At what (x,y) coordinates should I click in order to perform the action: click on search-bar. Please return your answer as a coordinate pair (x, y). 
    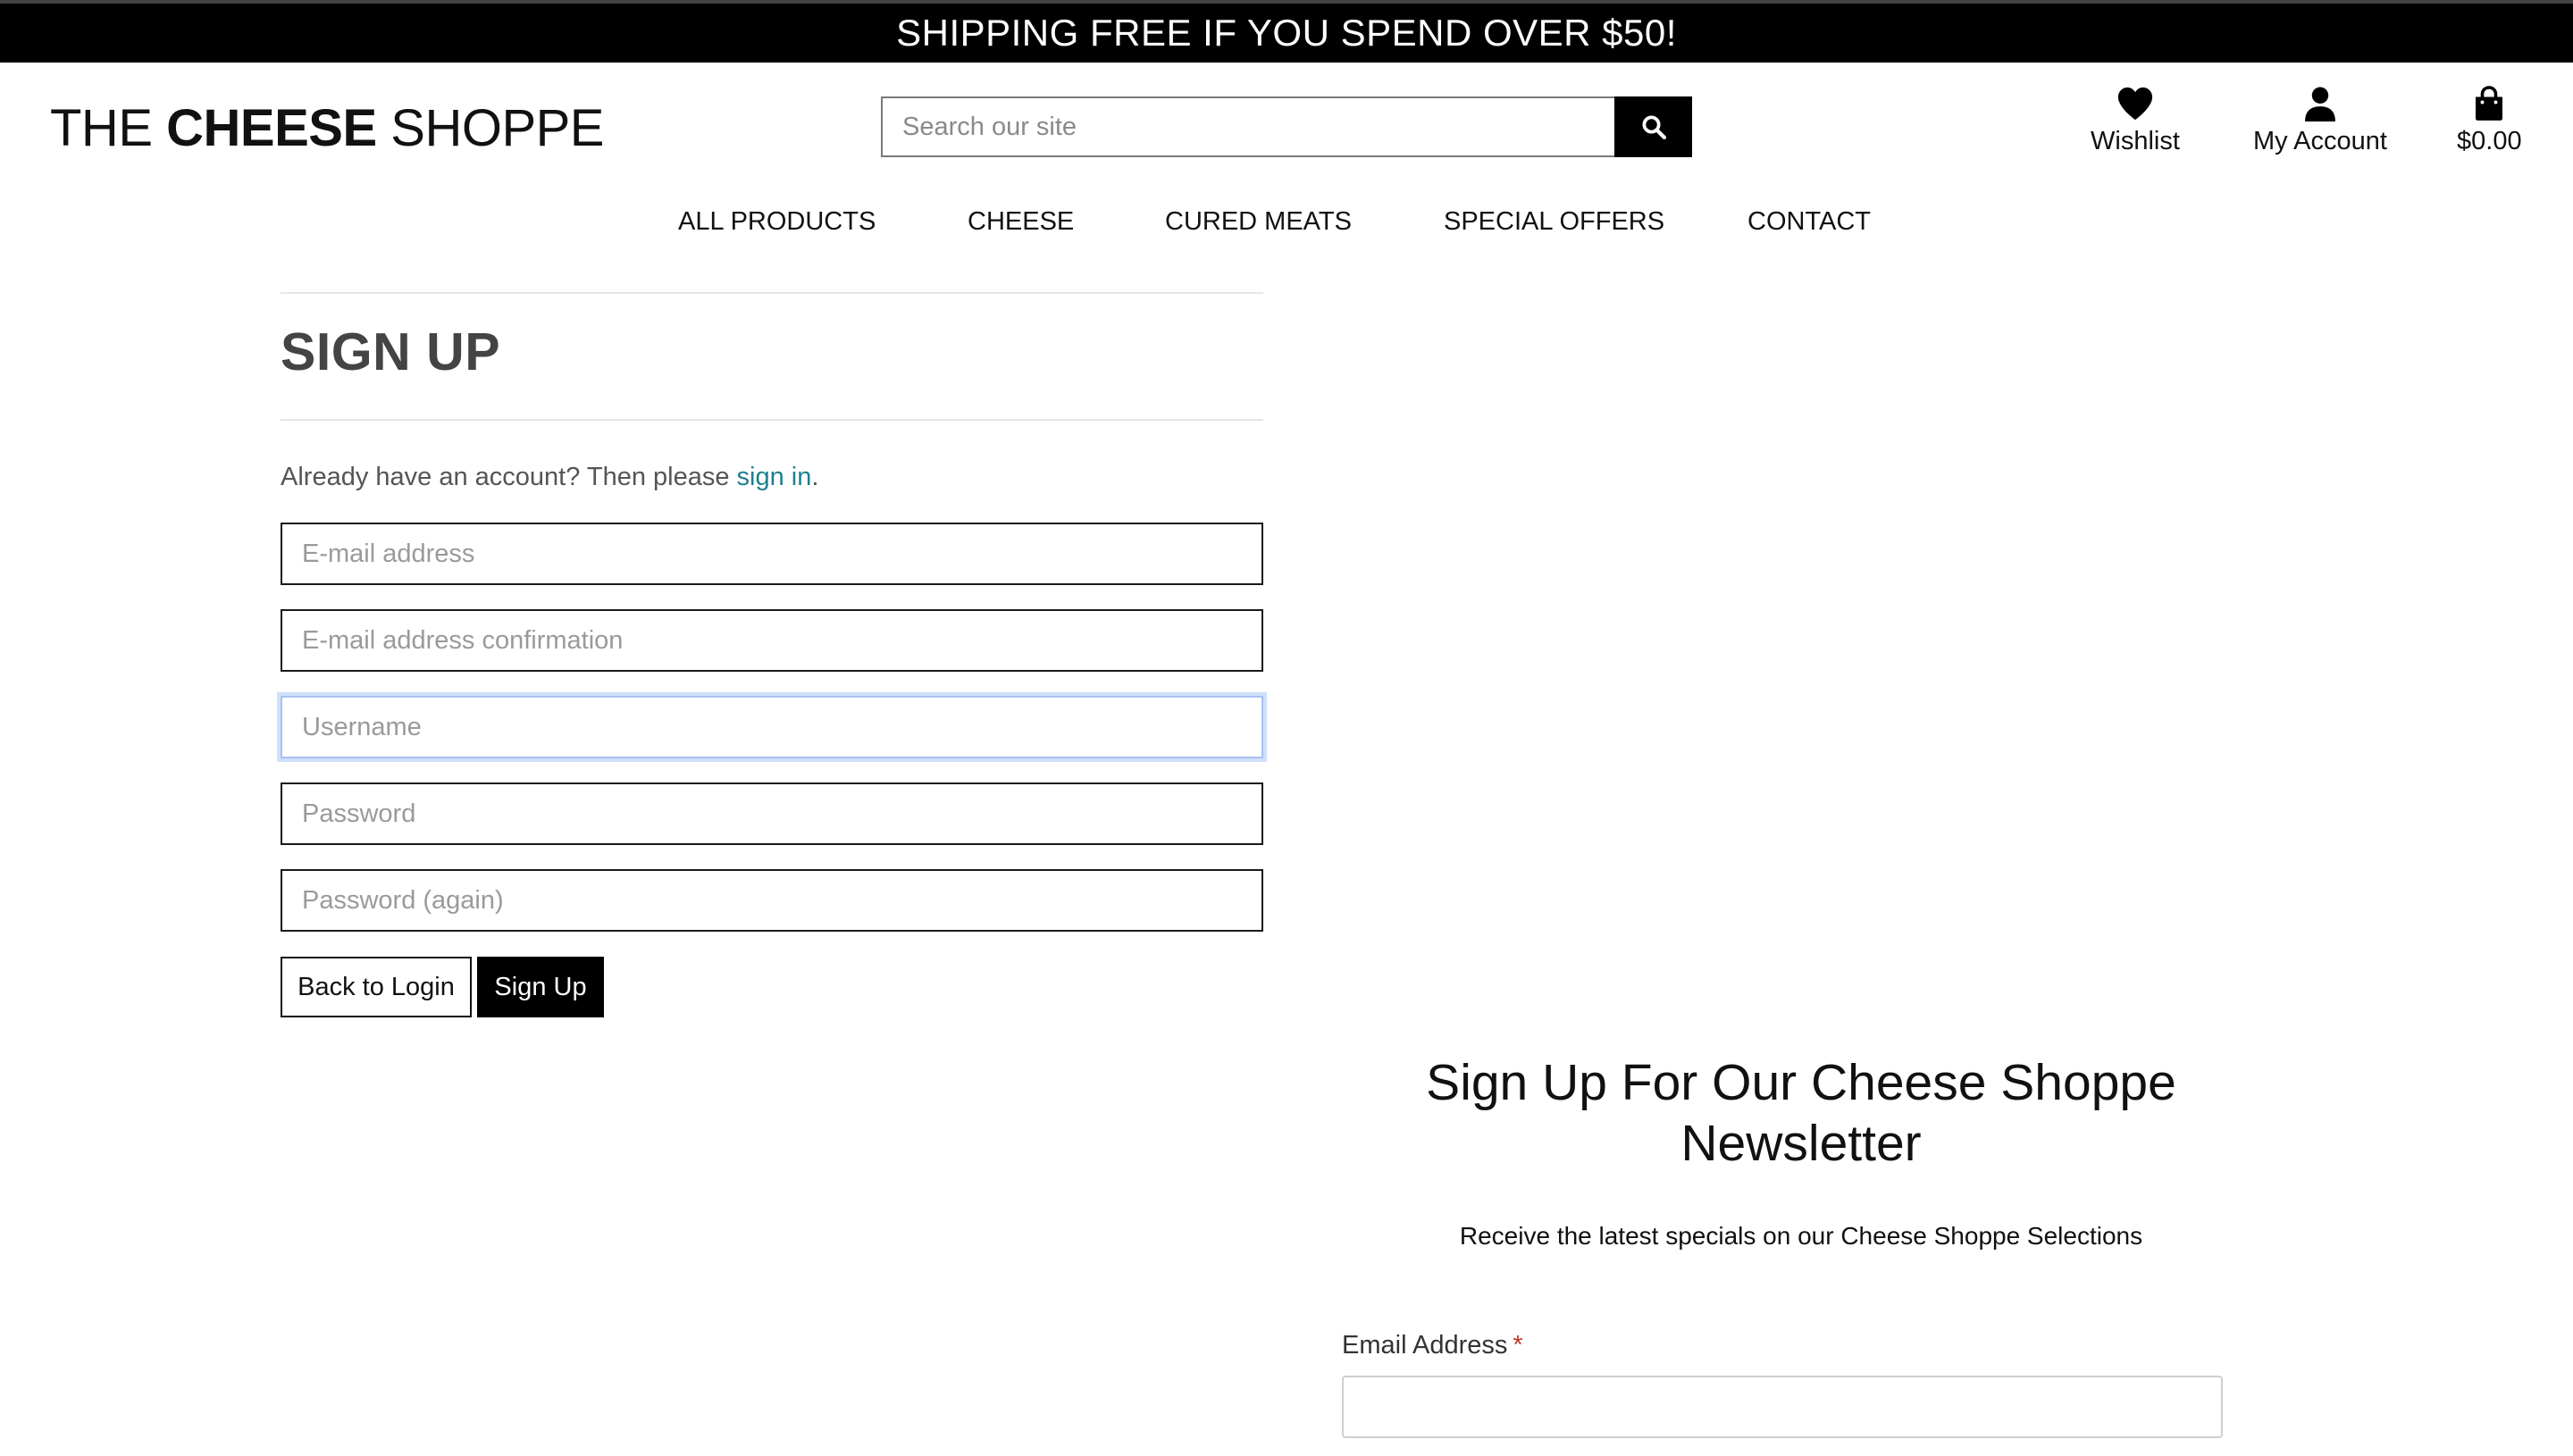
    Looking at the image, I should click on (1286, 126).